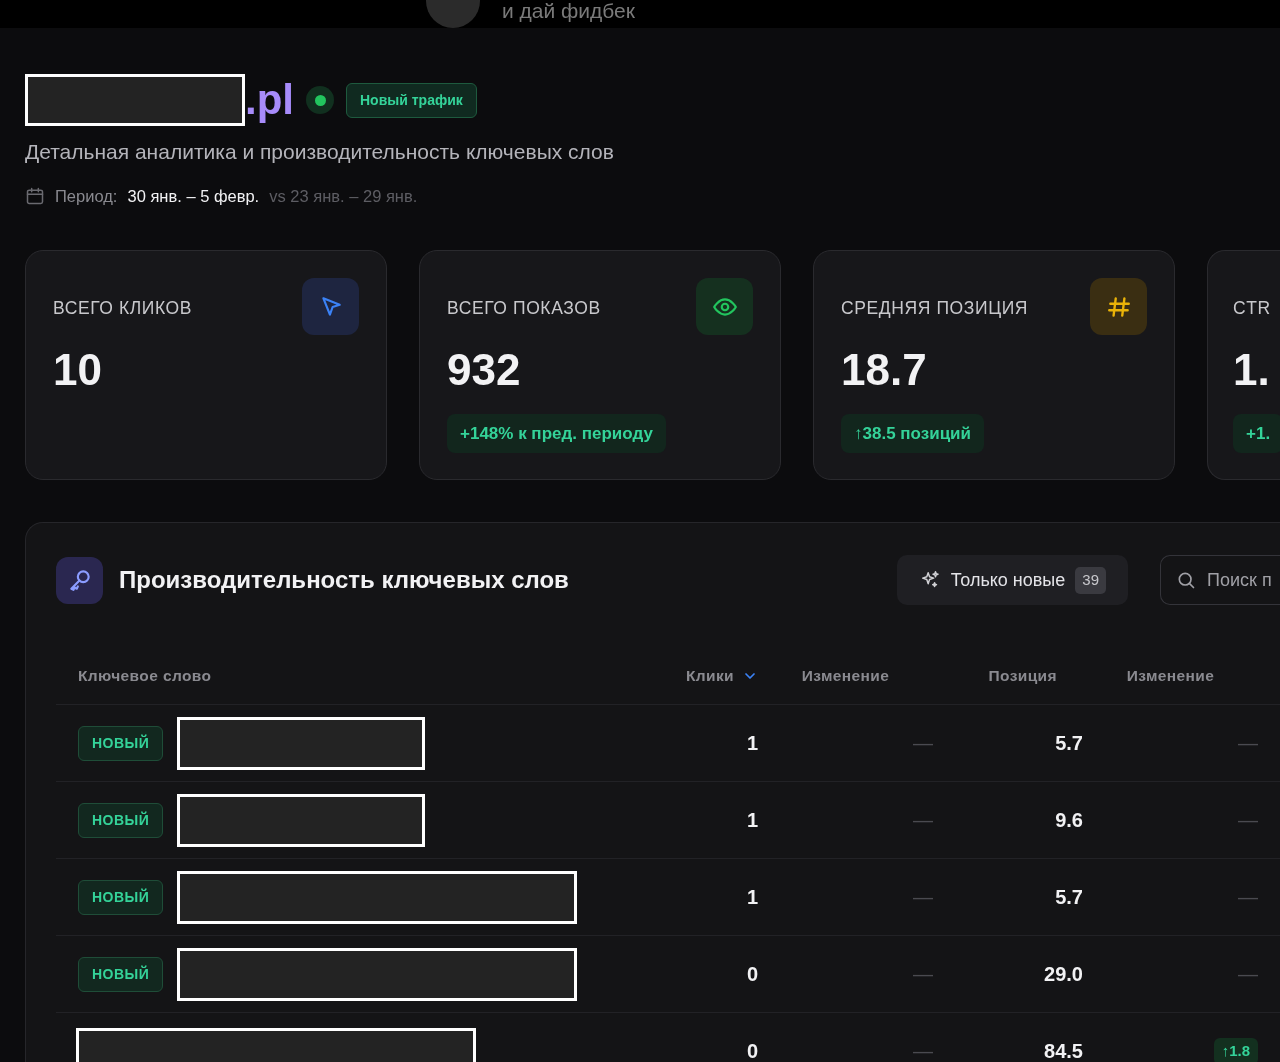 This screenshot has width=1280, height=1062. I want to click on change-badge: +1., so click(1256, 433).